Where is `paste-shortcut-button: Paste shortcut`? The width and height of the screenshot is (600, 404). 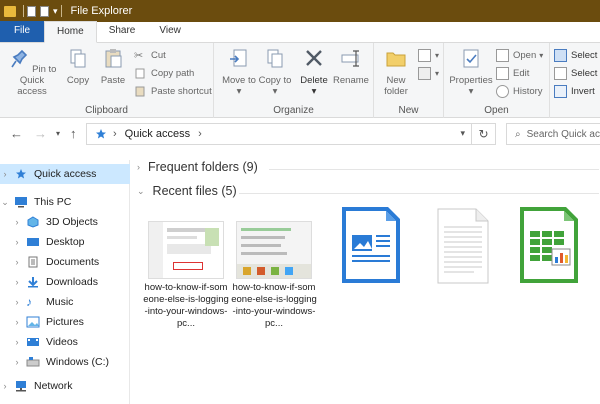 paste-shortcut-button: Paste shortcut is located at coordinates (173, 91).